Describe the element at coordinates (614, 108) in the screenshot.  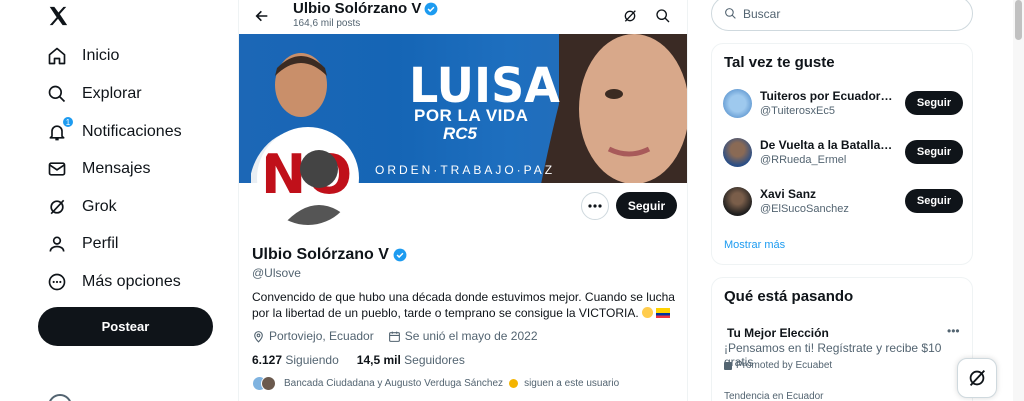
I see `banner-woman-image` at that location.